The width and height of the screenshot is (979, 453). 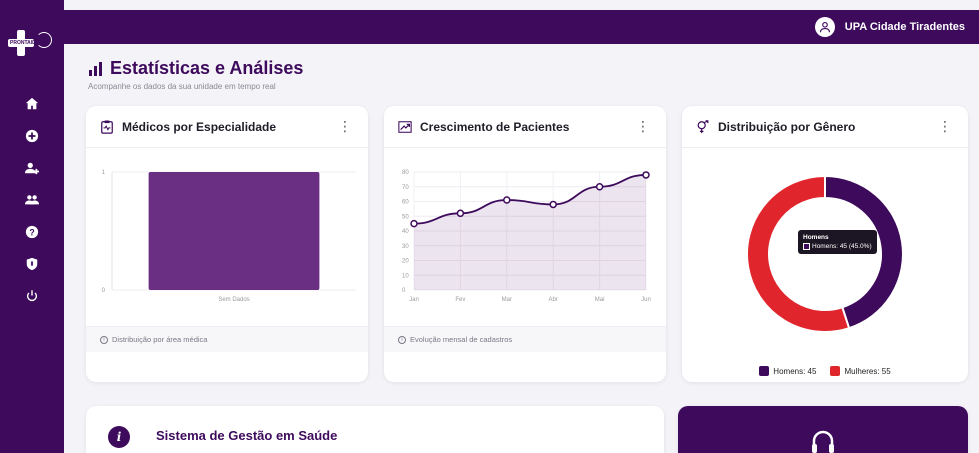 I want to click on x-tick-label: Jan, so click(x=414, y=300).